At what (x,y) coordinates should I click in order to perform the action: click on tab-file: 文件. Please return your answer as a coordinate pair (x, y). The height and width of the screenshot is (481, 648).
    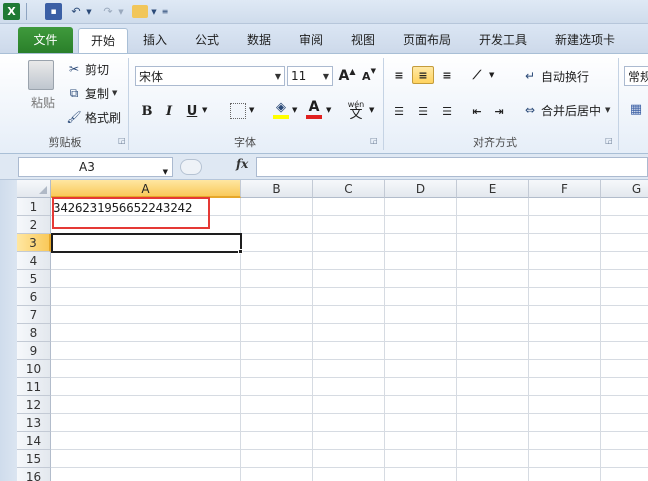
    Looking at the image, I should click on (45, 40).